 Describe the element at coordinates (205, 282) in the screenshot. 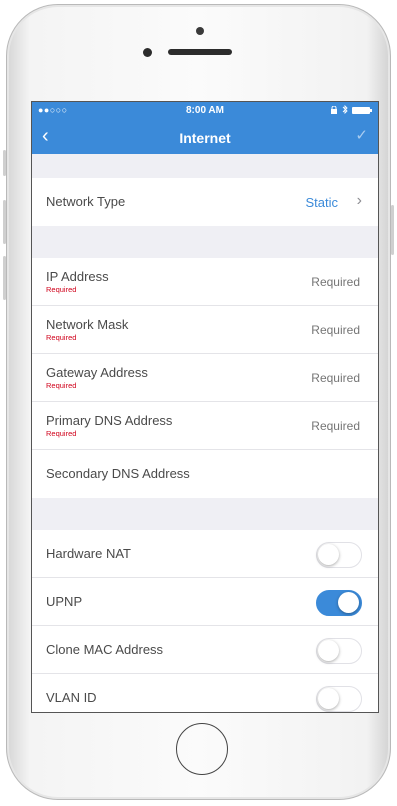

I see `ip-address-row: IP Address Required` at that location.